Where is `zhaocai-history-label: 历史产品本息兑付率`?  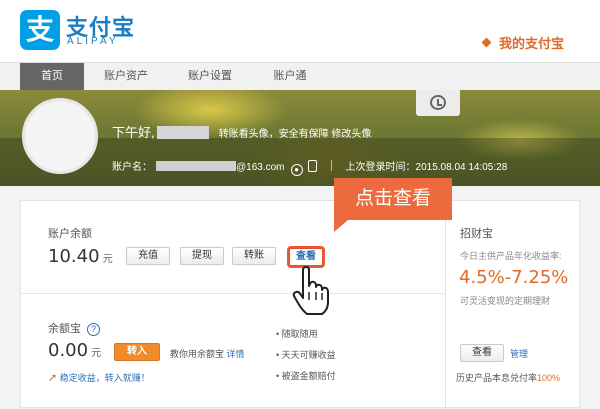 zhaocai-history-label: 历史产品本息兑付率 is located at coordinates (497, 378).